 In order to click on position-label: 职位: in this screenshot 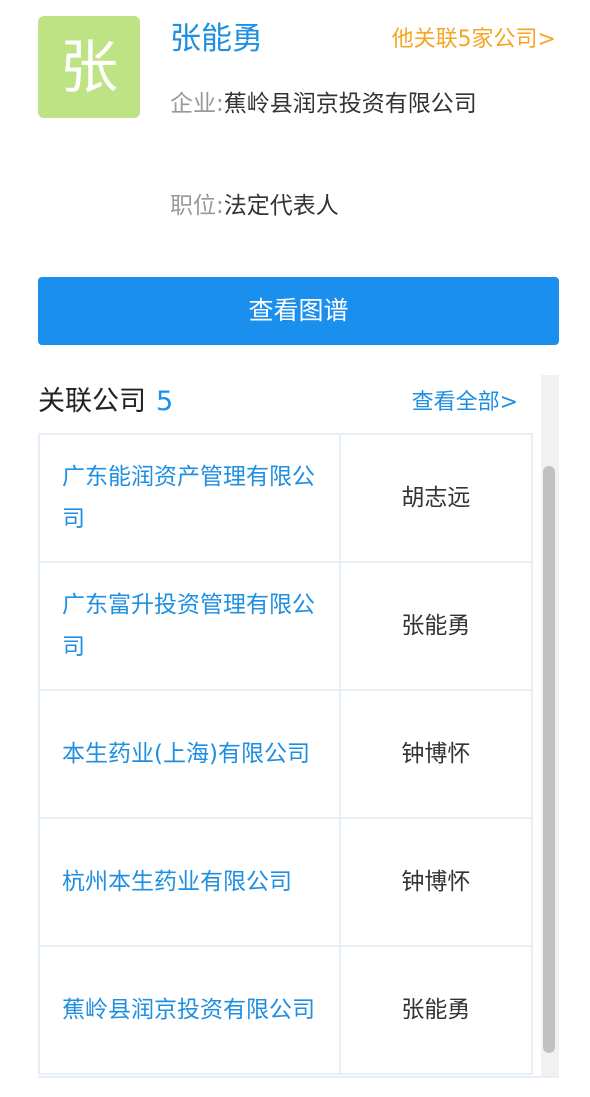, I will do `click(197, 206)`.